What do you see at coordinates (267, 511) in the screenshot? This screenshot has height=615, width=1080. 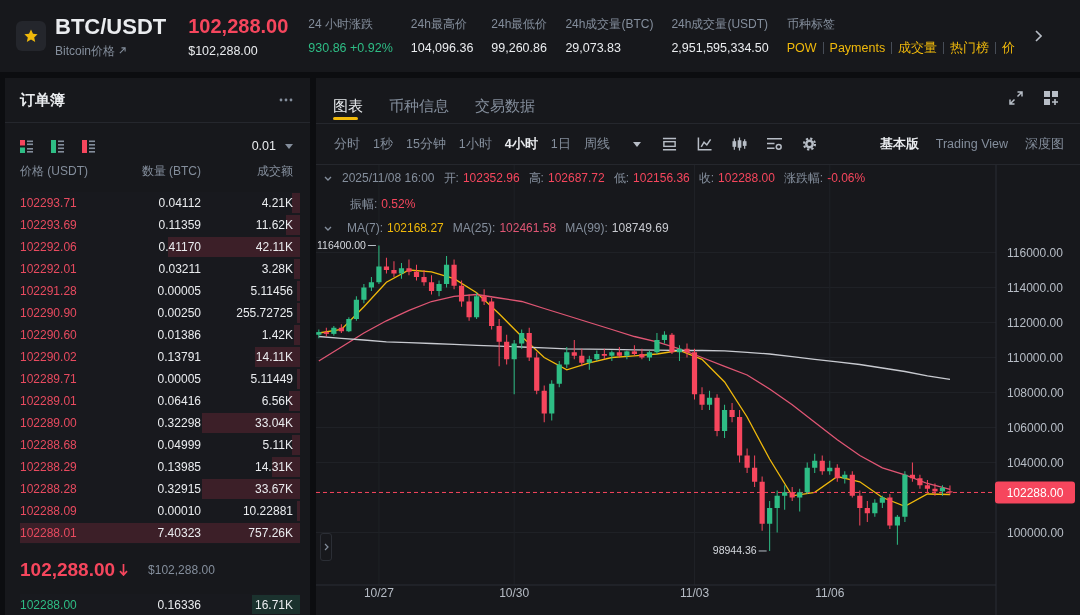 I see `order-total: 10.22881` at bounding box center [267, 511].